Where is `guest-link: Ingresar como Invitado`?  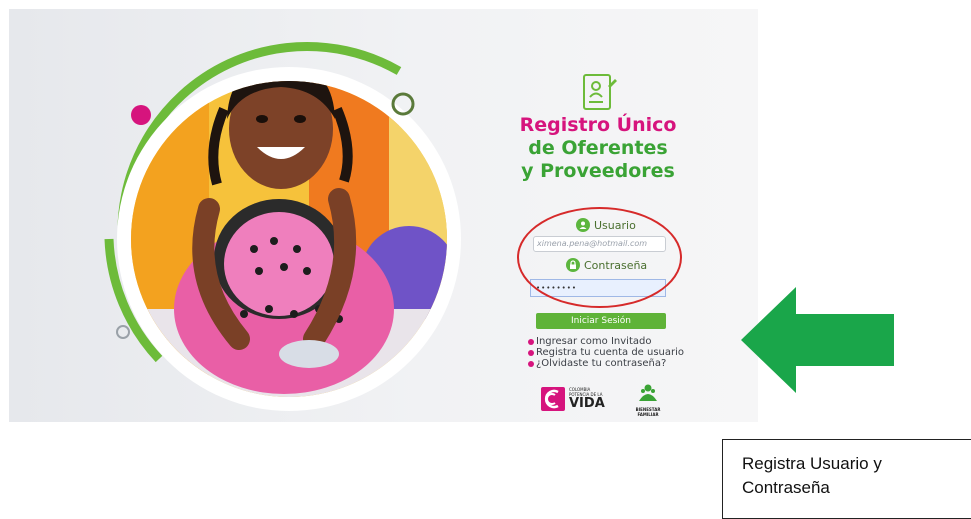 guest-link: Ingresar como Invitado is located at coordinates (606, 341).